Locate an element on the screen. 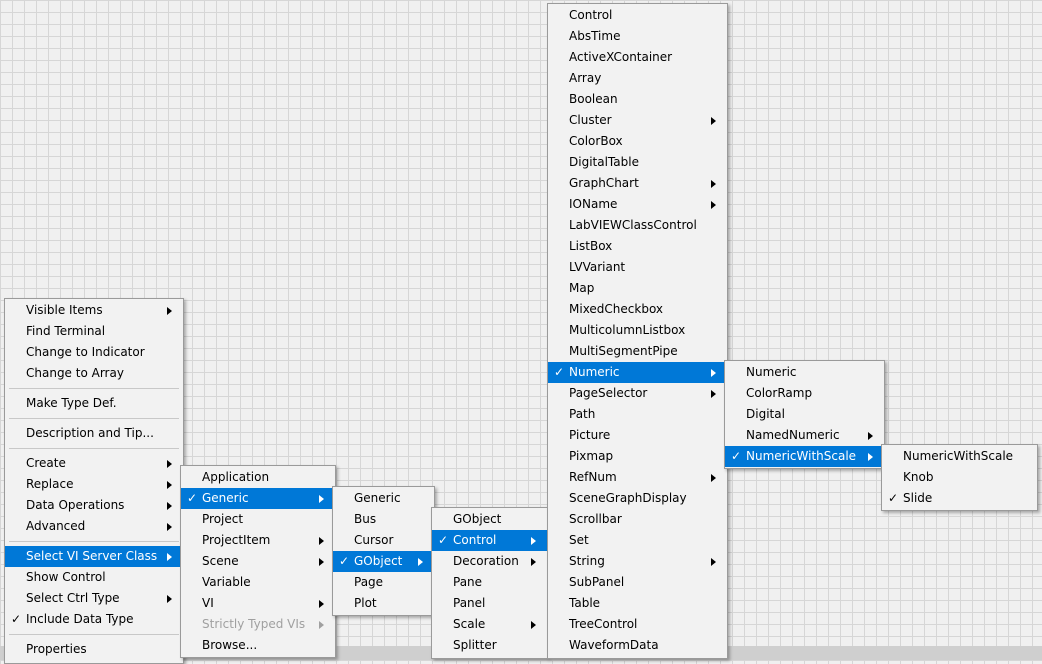  menu-item-list-box: ListBox is located at coordinates (637, 246).